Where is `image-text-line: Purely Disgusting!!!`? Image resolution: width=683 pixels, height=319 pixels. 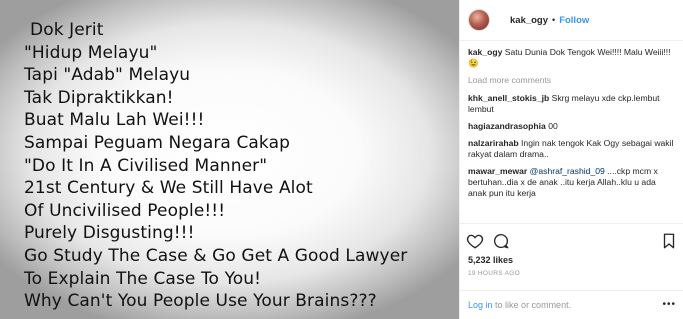
image-text-line: Purely Disgusting!!! is located at coordinates (109, 233).